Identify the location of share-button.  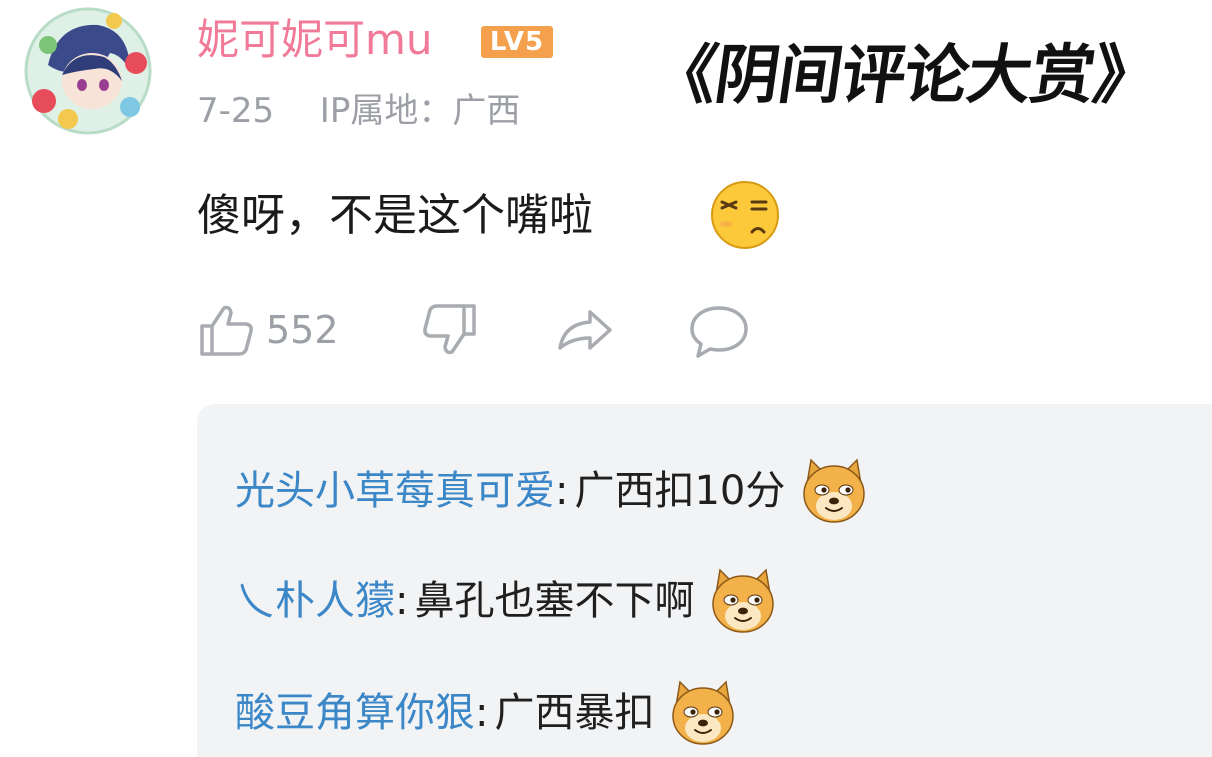
(585, 330).